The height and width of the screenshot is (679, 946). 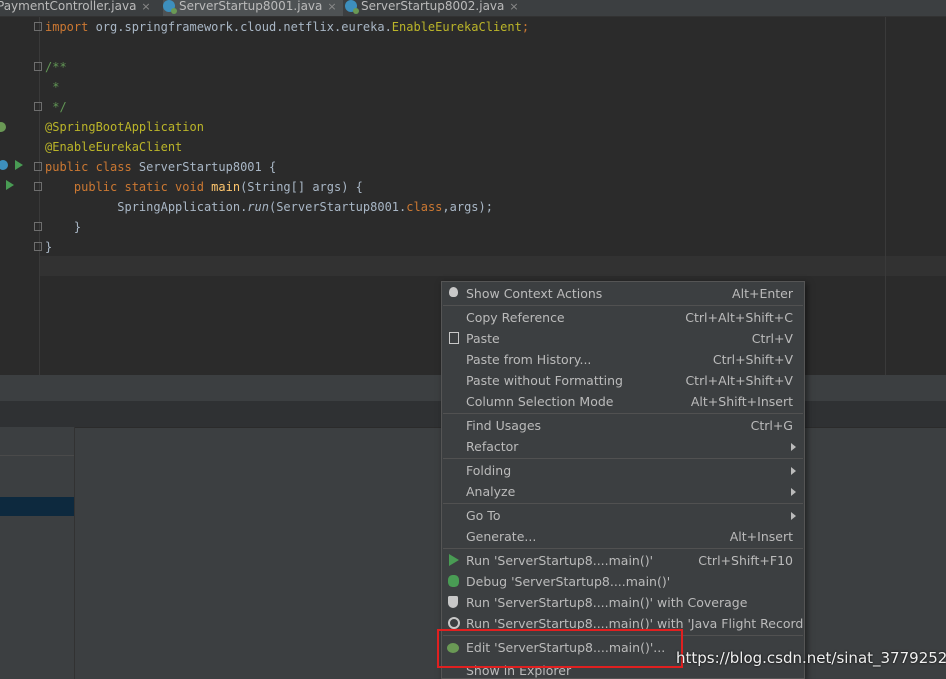 I want to click on menu-item-analyze: Analyze, so click(x=623, y=491).